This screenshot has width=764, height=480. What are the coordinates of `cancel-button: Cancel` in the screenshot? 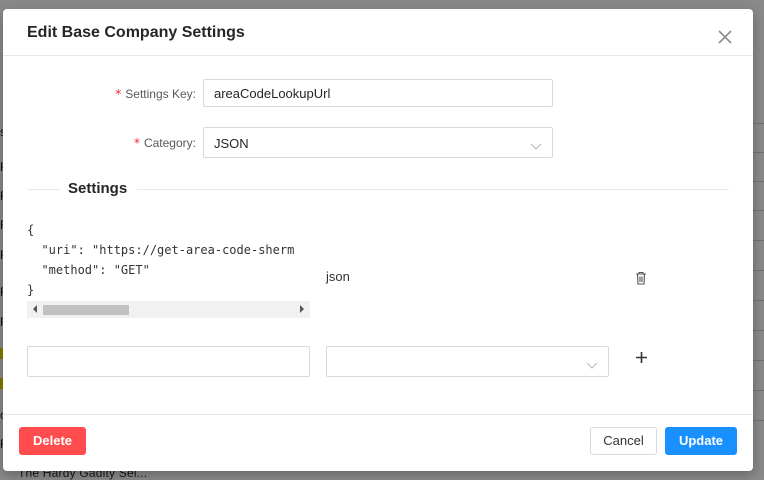 It's located at (623, 441).